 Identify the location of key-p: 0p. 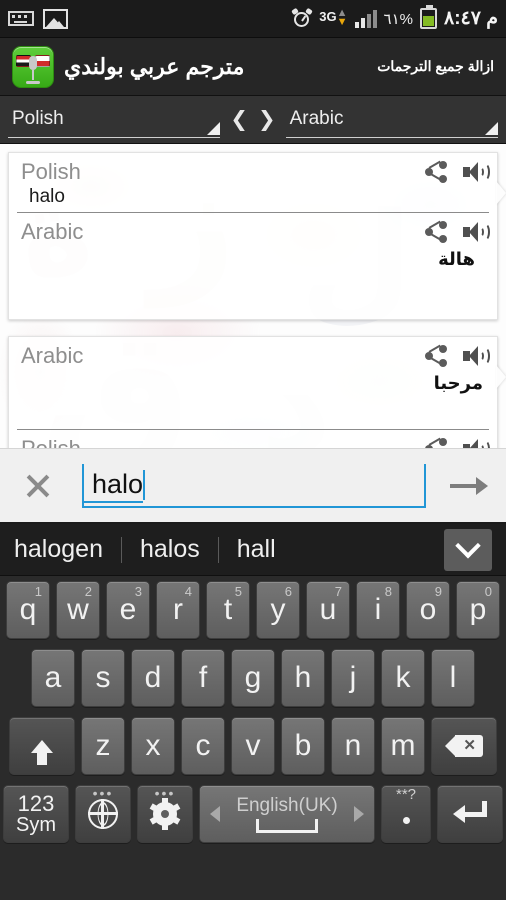
(478, 610).